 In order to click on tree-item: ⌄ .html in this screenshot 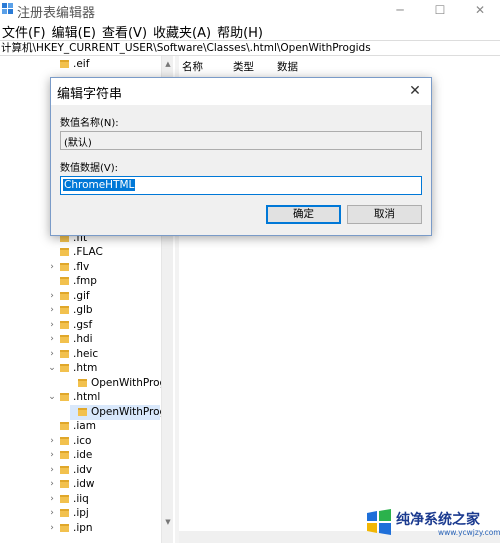, I will do `click(80, 397)`.